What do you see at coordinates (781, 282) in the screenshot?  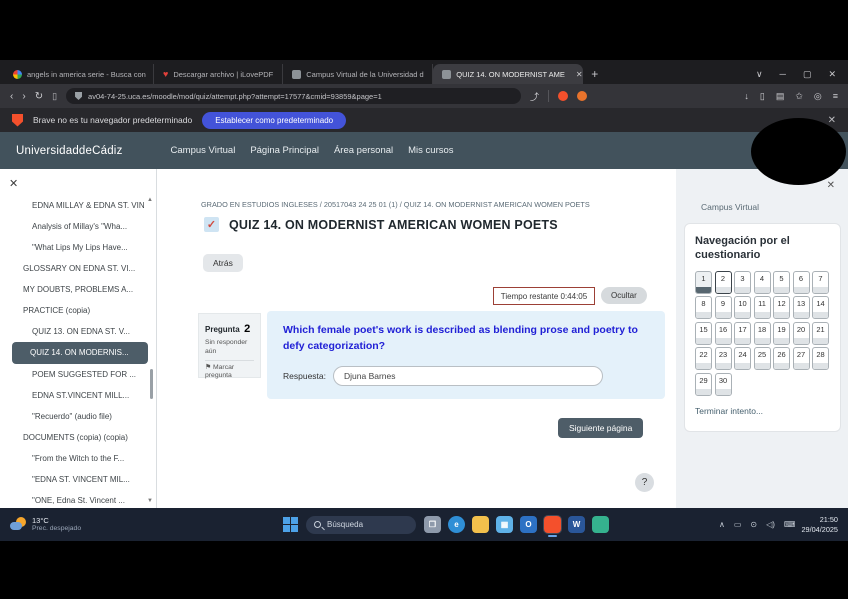 I see `question-nav-button: 5` at bounding box center [781, 282].